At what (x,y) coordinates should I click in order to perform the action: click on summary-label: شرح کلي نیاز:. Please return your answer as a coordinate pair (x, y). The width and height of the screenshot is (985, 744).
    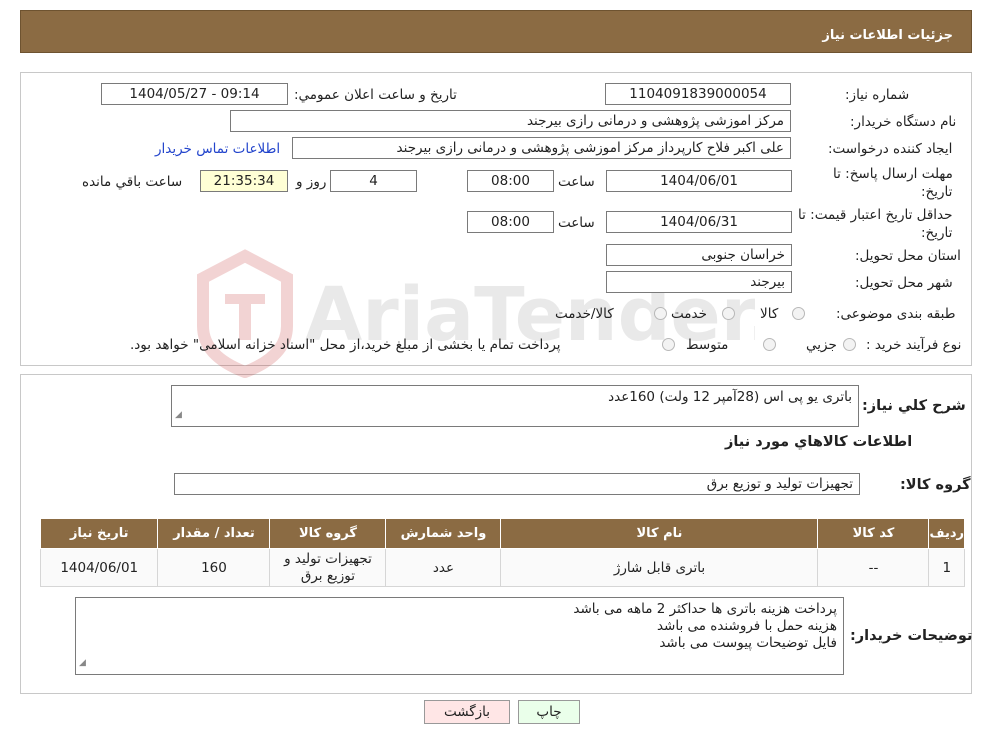
    Looking at the image, I should click on (914, 406).